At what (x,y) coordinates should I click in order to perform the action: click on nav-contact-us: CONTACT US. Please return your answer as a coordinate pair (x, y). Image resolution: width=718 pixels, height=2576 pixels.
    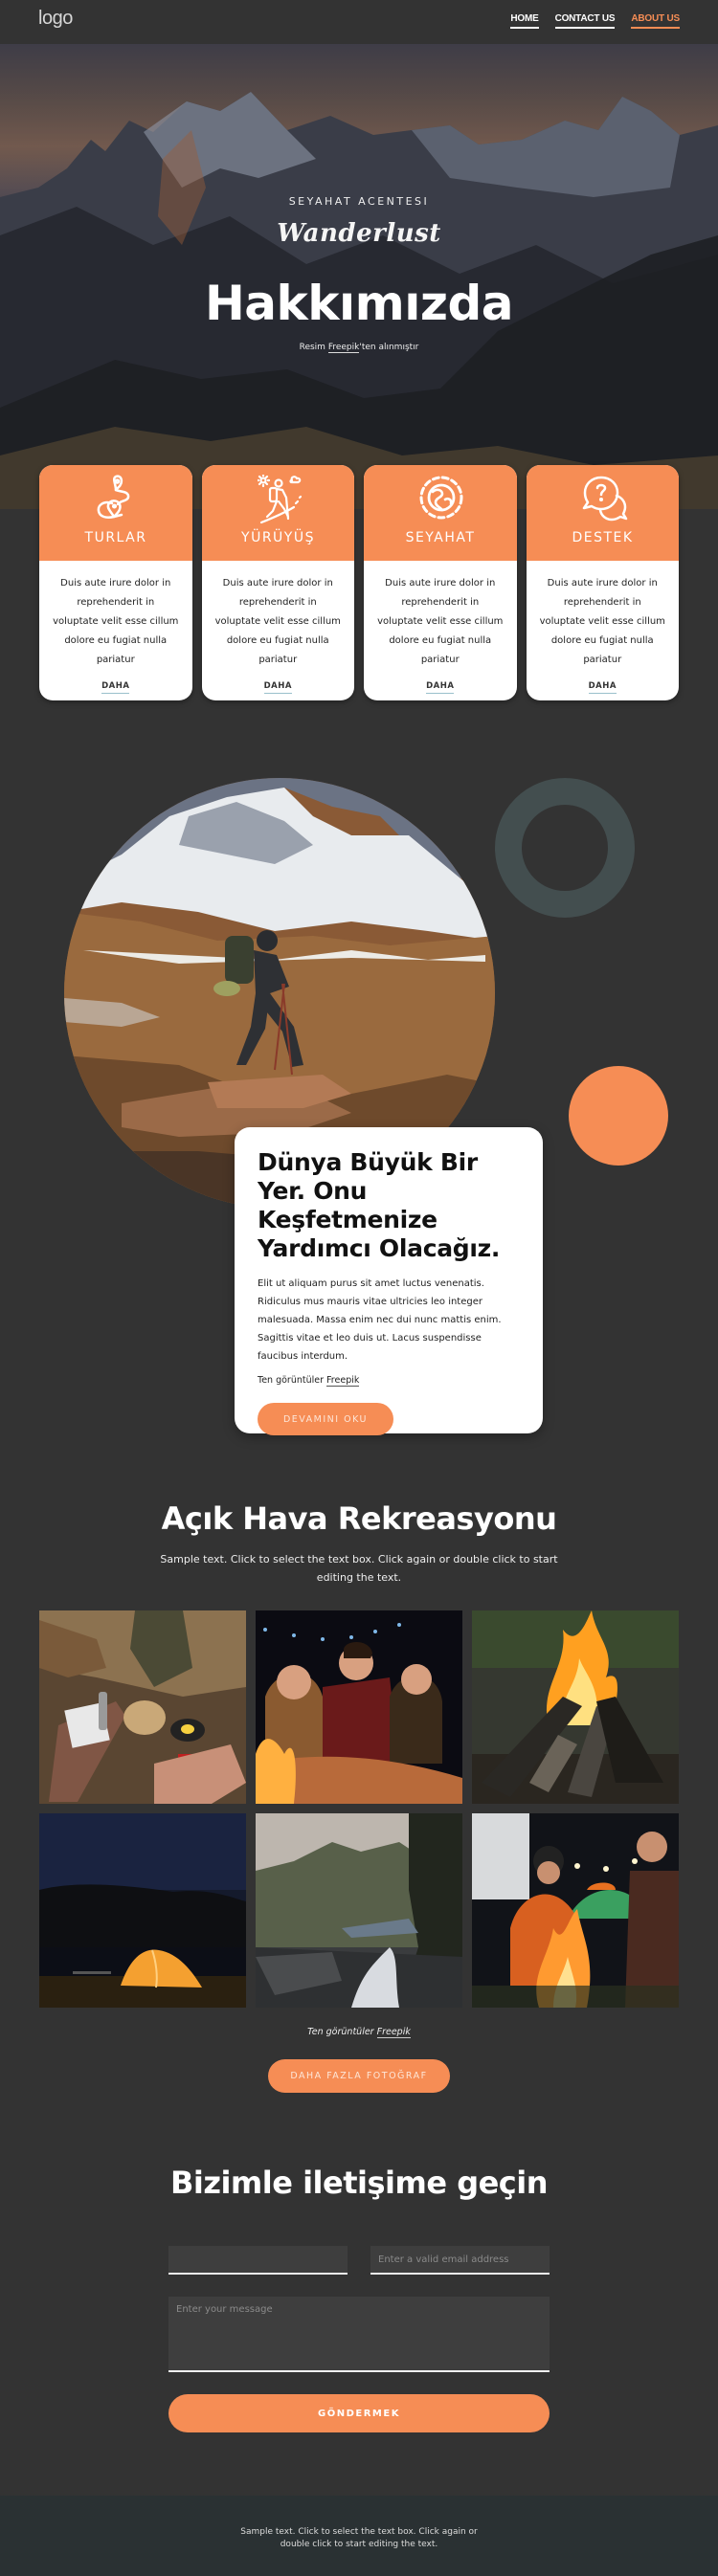
    Looking at the image, I should click on (585, 21).